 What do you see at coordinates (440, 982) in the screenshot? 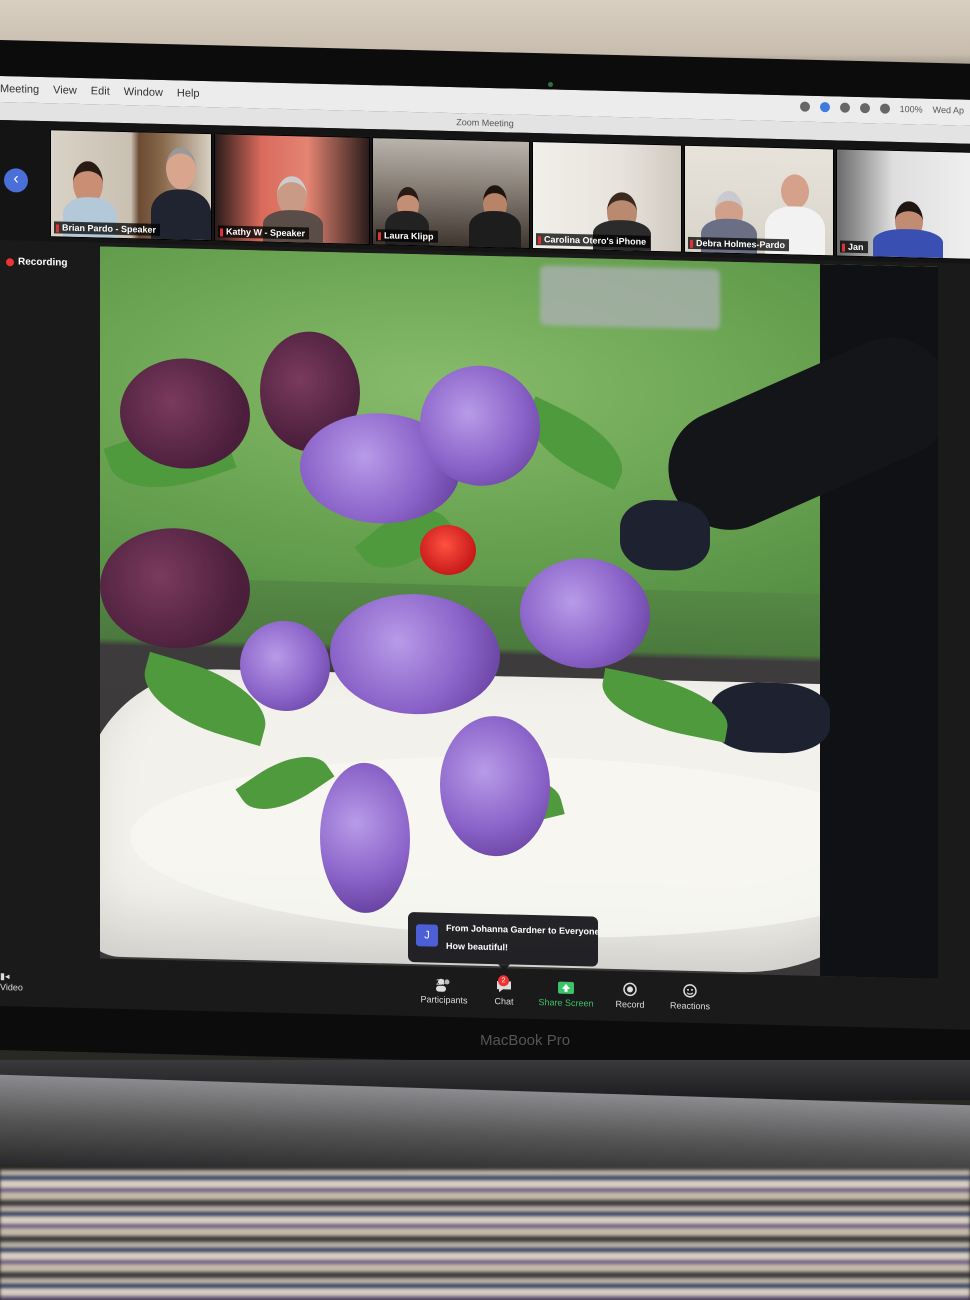
I see `participants-count: 24` at bounding box center [440, 982].